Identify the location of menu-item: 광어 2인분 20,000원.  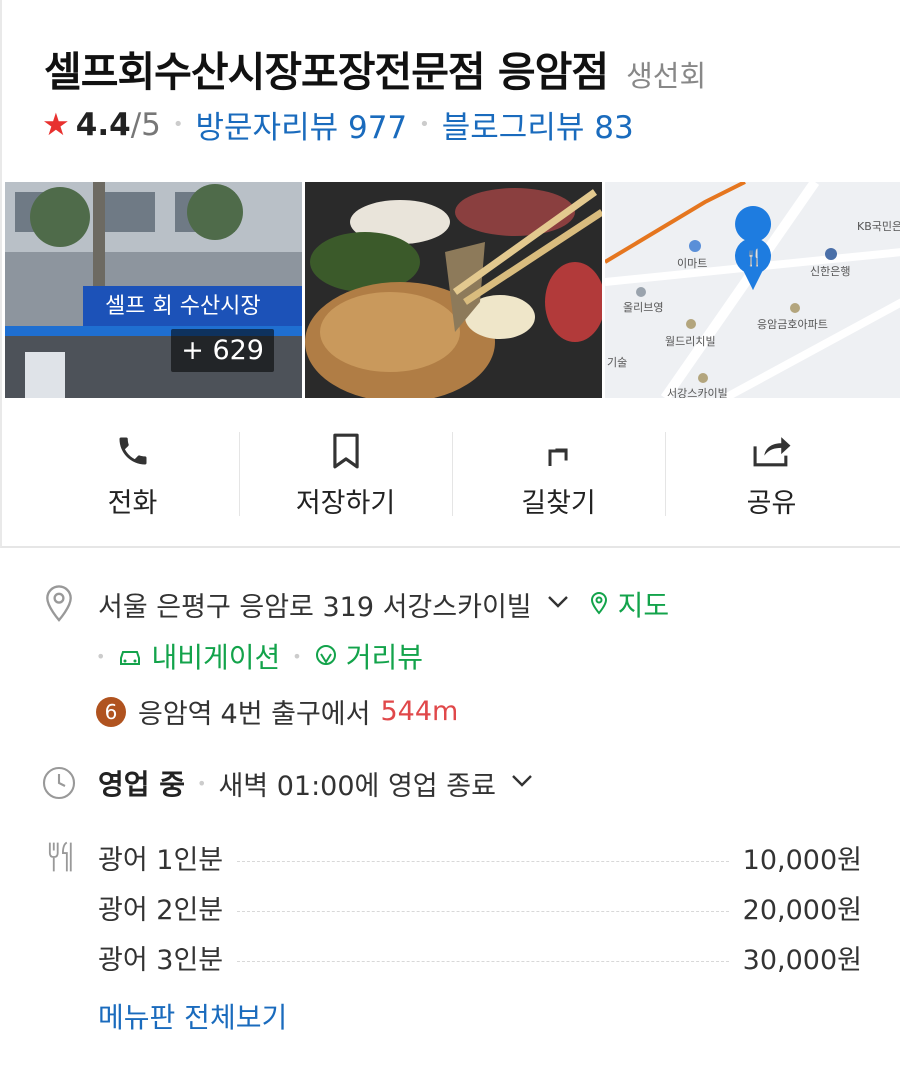
(480, 907).